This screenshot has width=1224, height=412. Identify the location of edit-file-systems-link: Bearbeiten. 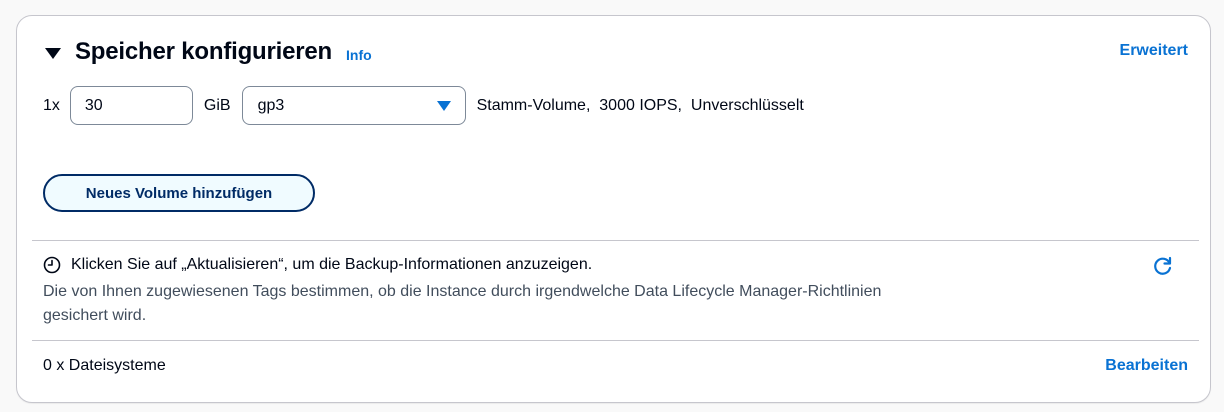
(1146, 366).